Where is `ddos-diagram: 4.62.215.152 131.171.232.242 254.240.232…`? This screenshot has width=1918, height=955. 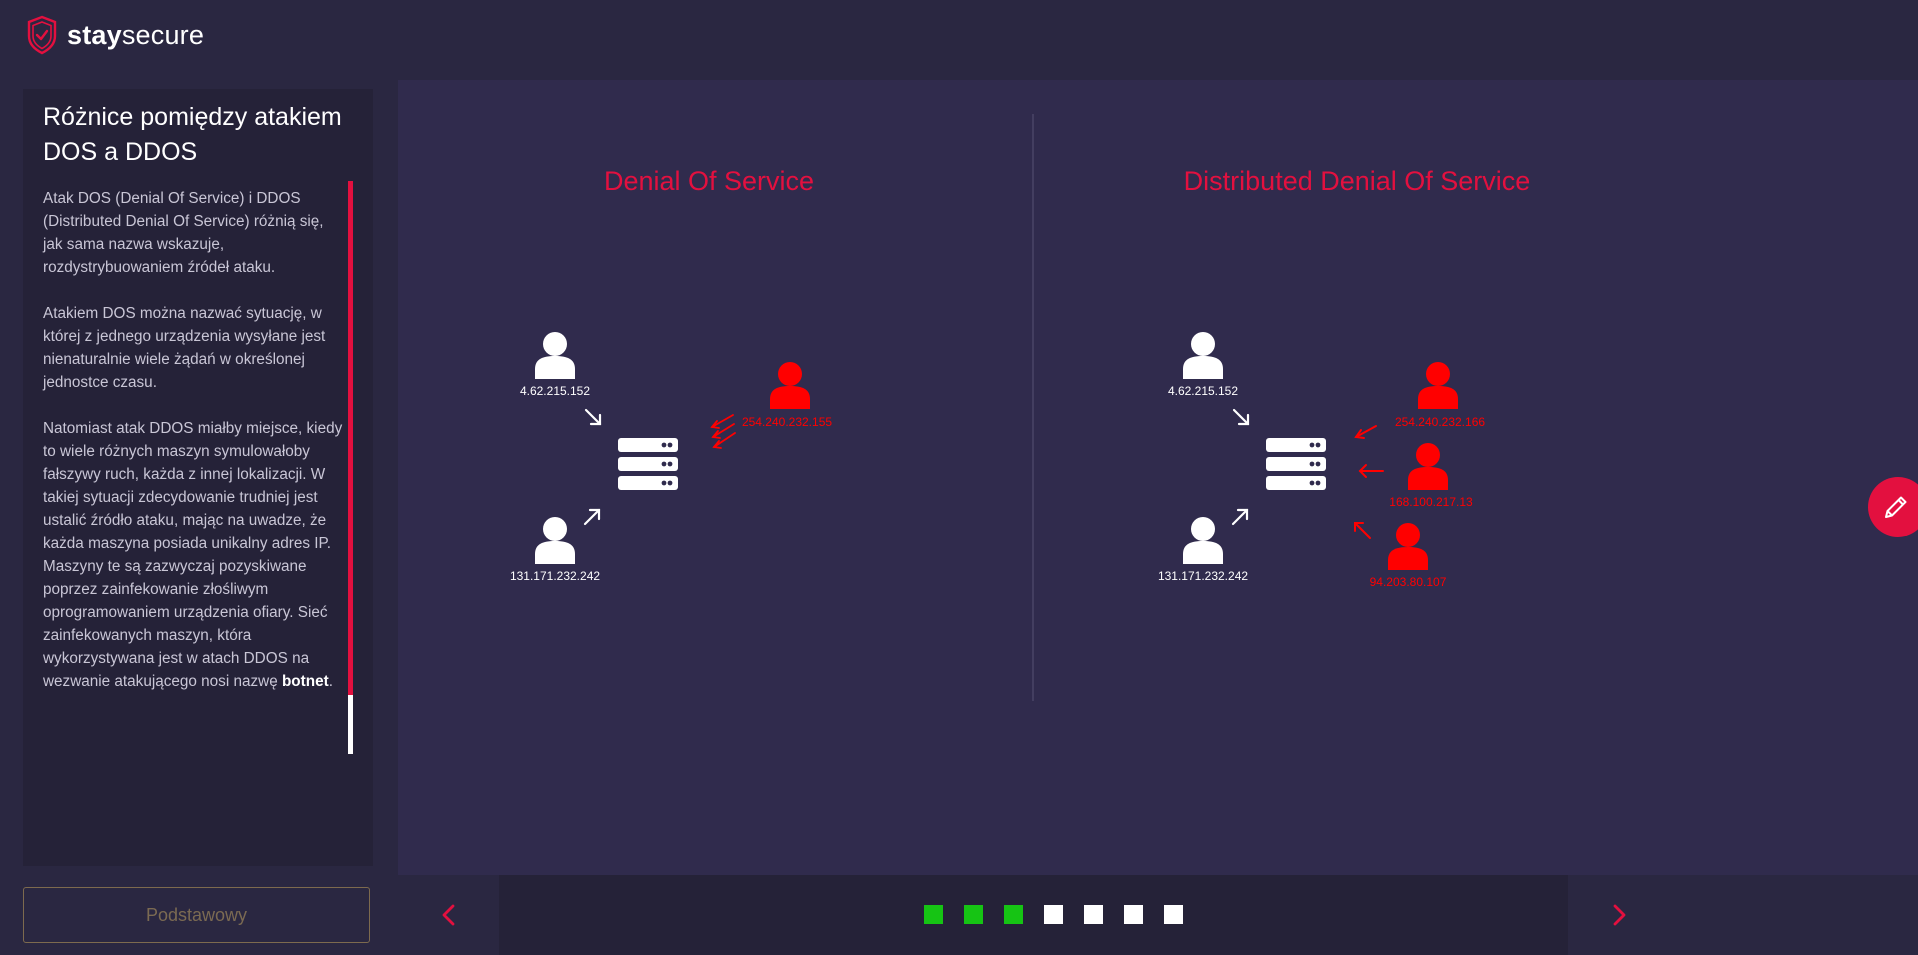 ddos-diagram: 4.62.215.152 131.171.232.242 254.240.232… is located at coordinates (1321, 460).